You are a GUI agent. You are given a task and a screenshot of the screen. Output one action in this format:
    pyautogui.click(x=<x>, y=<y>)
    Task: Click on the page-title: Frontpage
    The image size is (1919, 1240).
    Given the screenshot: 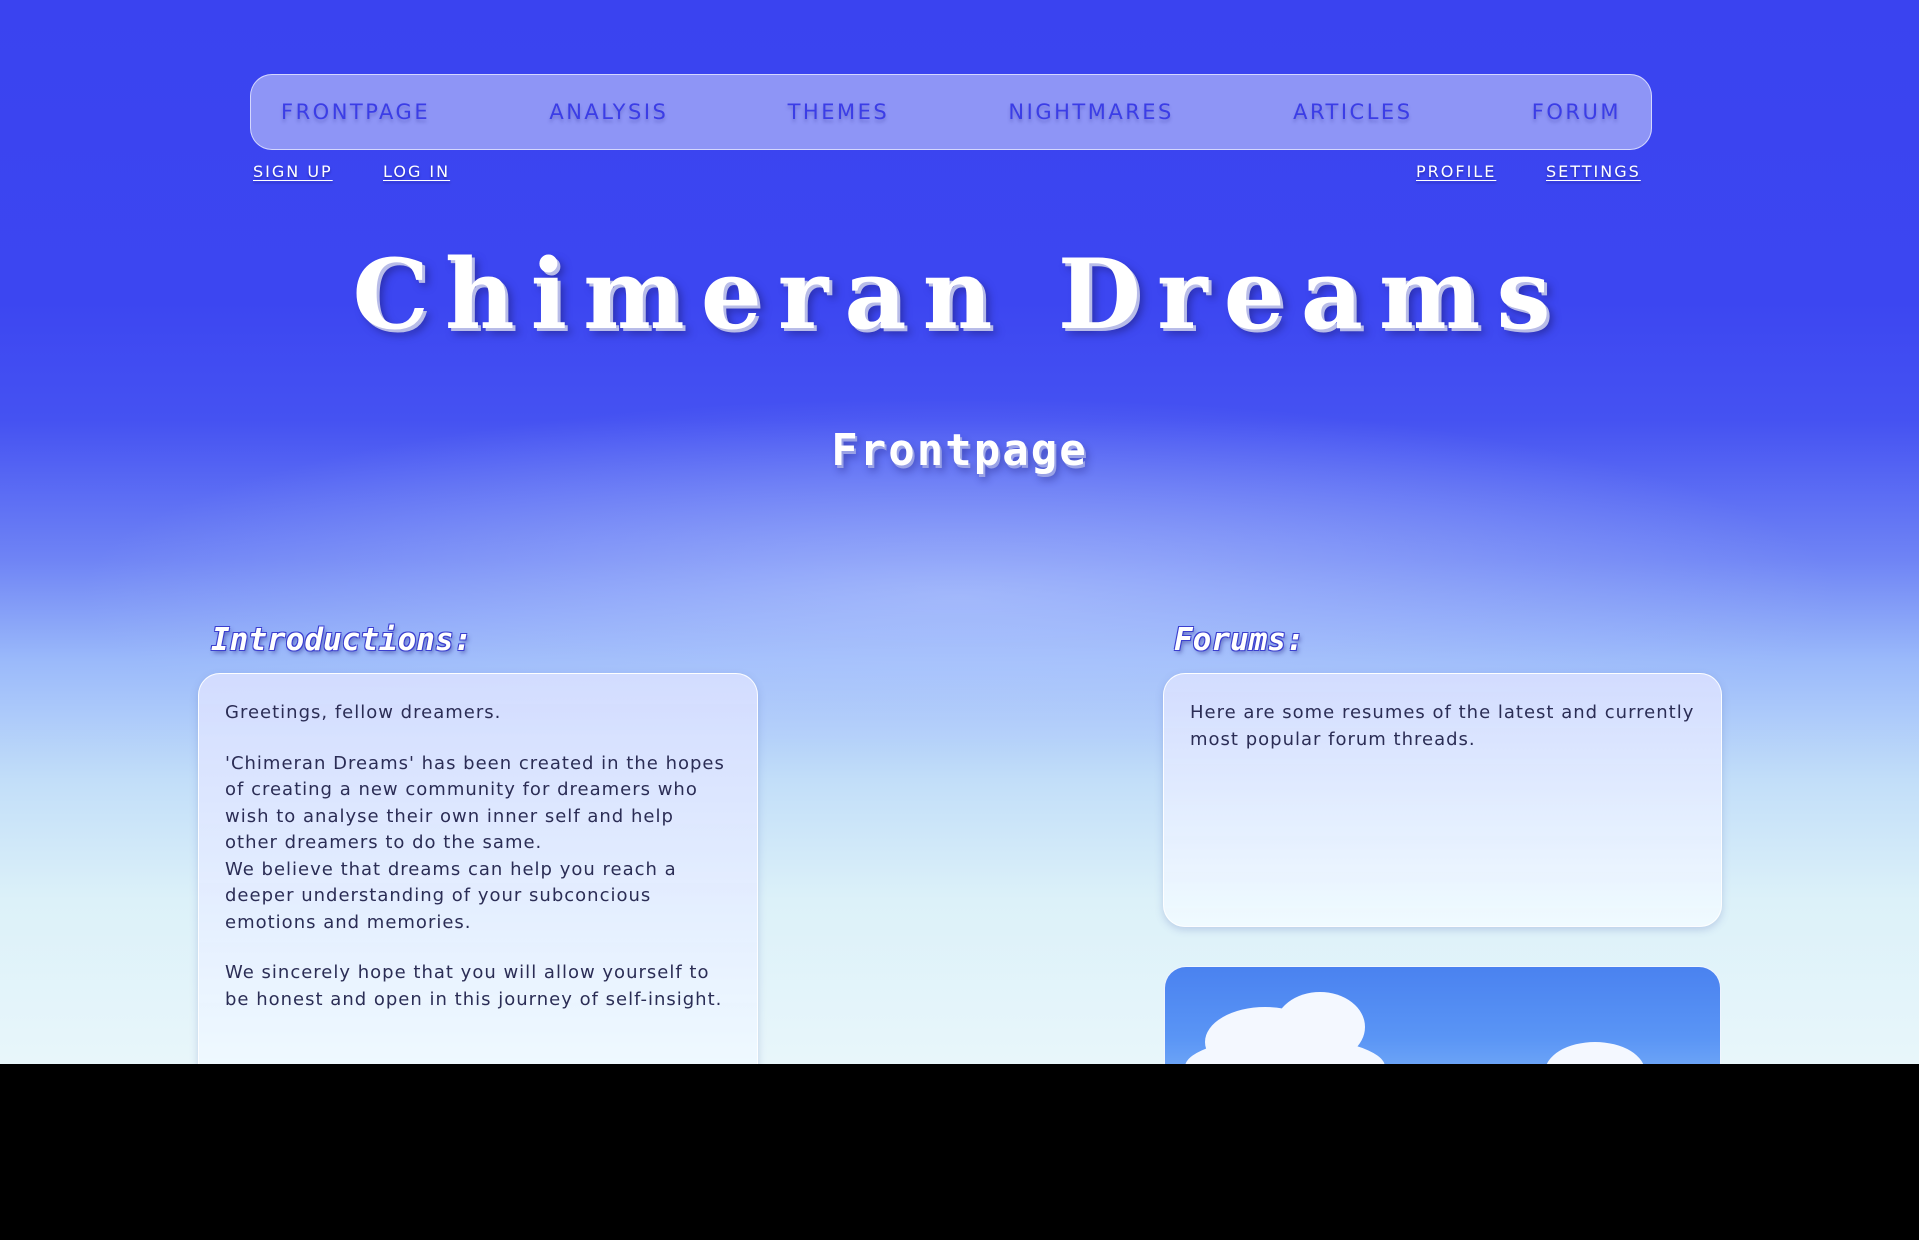 What is the action you would take?
    pyautogui.click(x=959, y=450)
    